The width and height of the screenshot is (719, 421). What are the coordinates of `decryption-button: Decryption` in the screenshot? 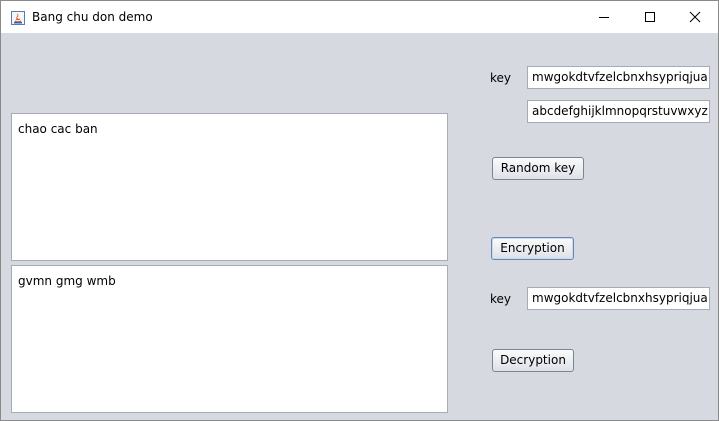 It's located at (533, 360).